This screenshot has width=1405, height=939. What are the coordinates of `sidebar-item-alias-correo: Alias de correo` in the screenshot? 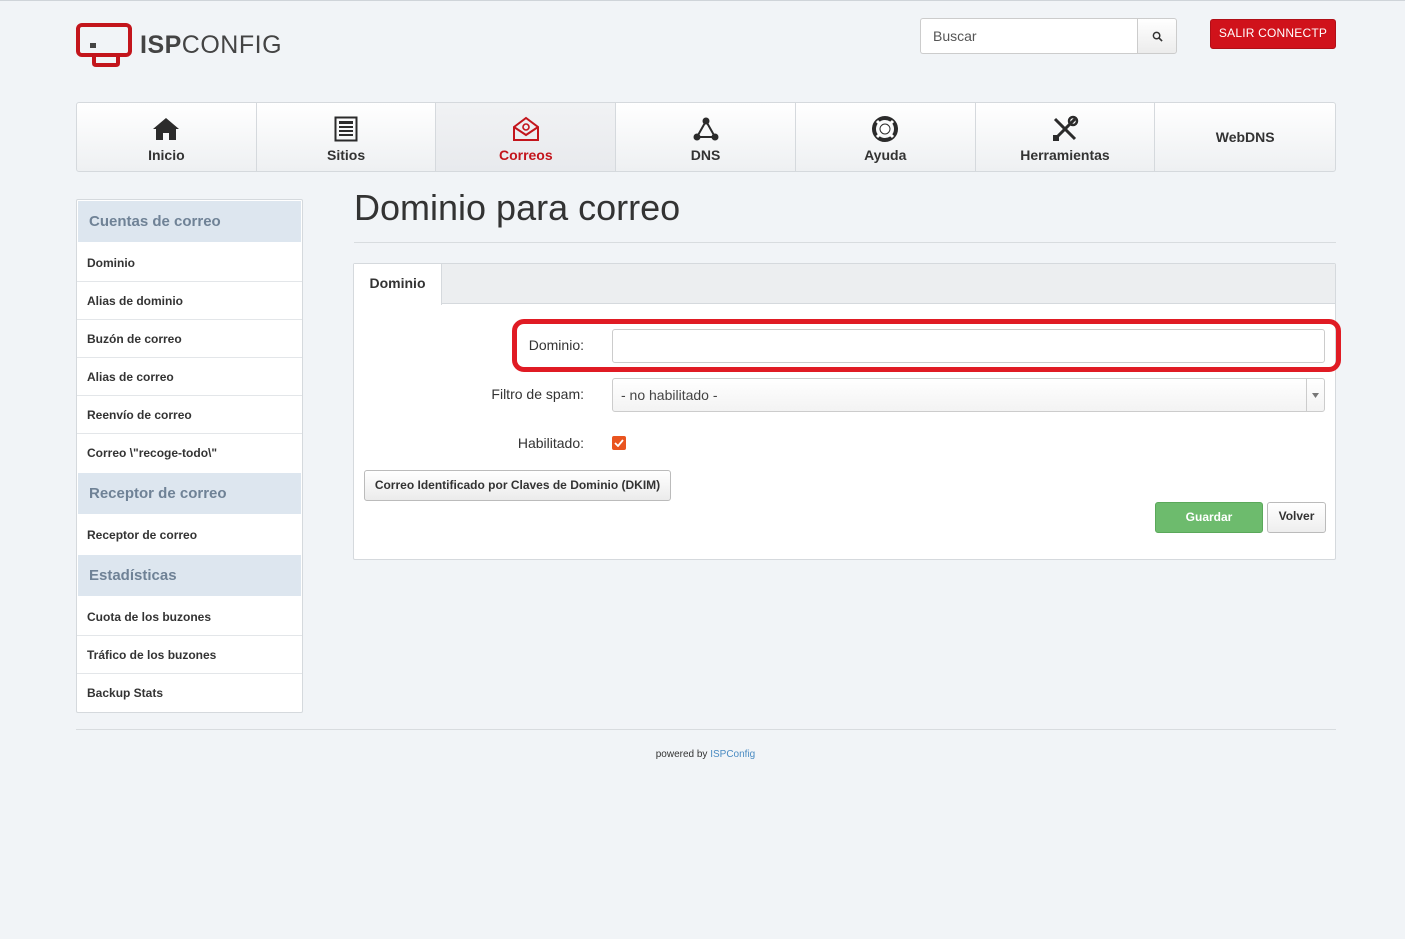 It's located at (189, 377).